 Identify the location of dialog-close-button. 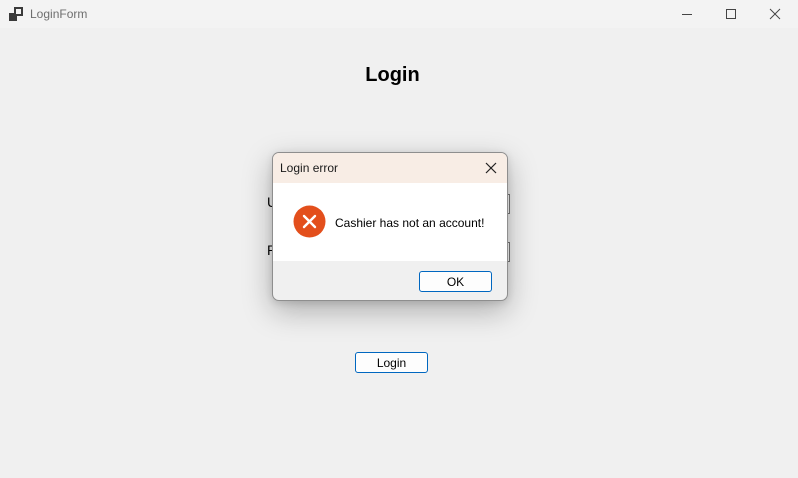
(491, 168).